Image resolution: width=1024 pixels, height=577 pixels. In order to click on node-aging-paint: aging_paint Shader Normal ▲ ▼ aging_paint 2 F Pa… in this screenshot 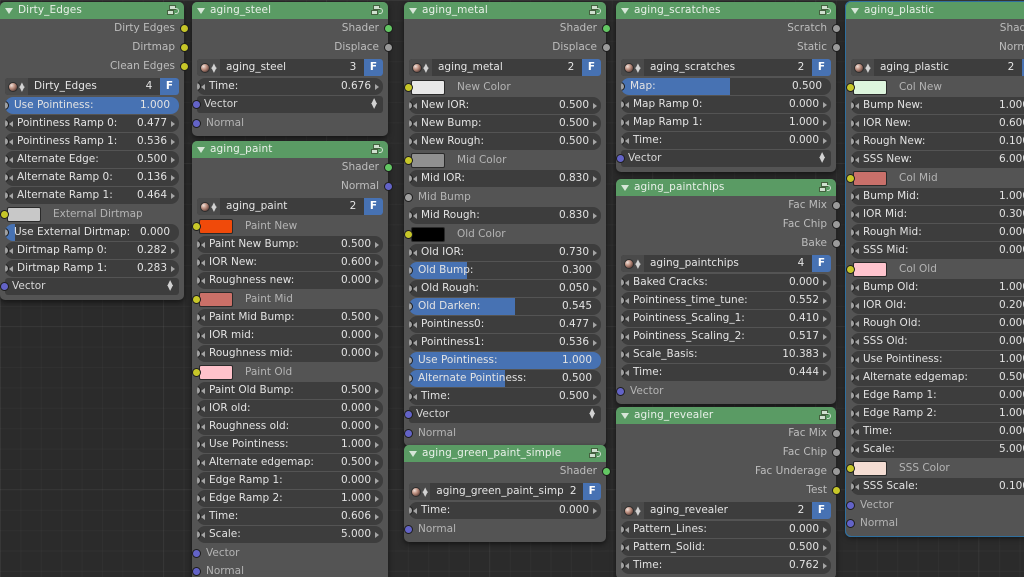, I will do `click(292, 359)`.